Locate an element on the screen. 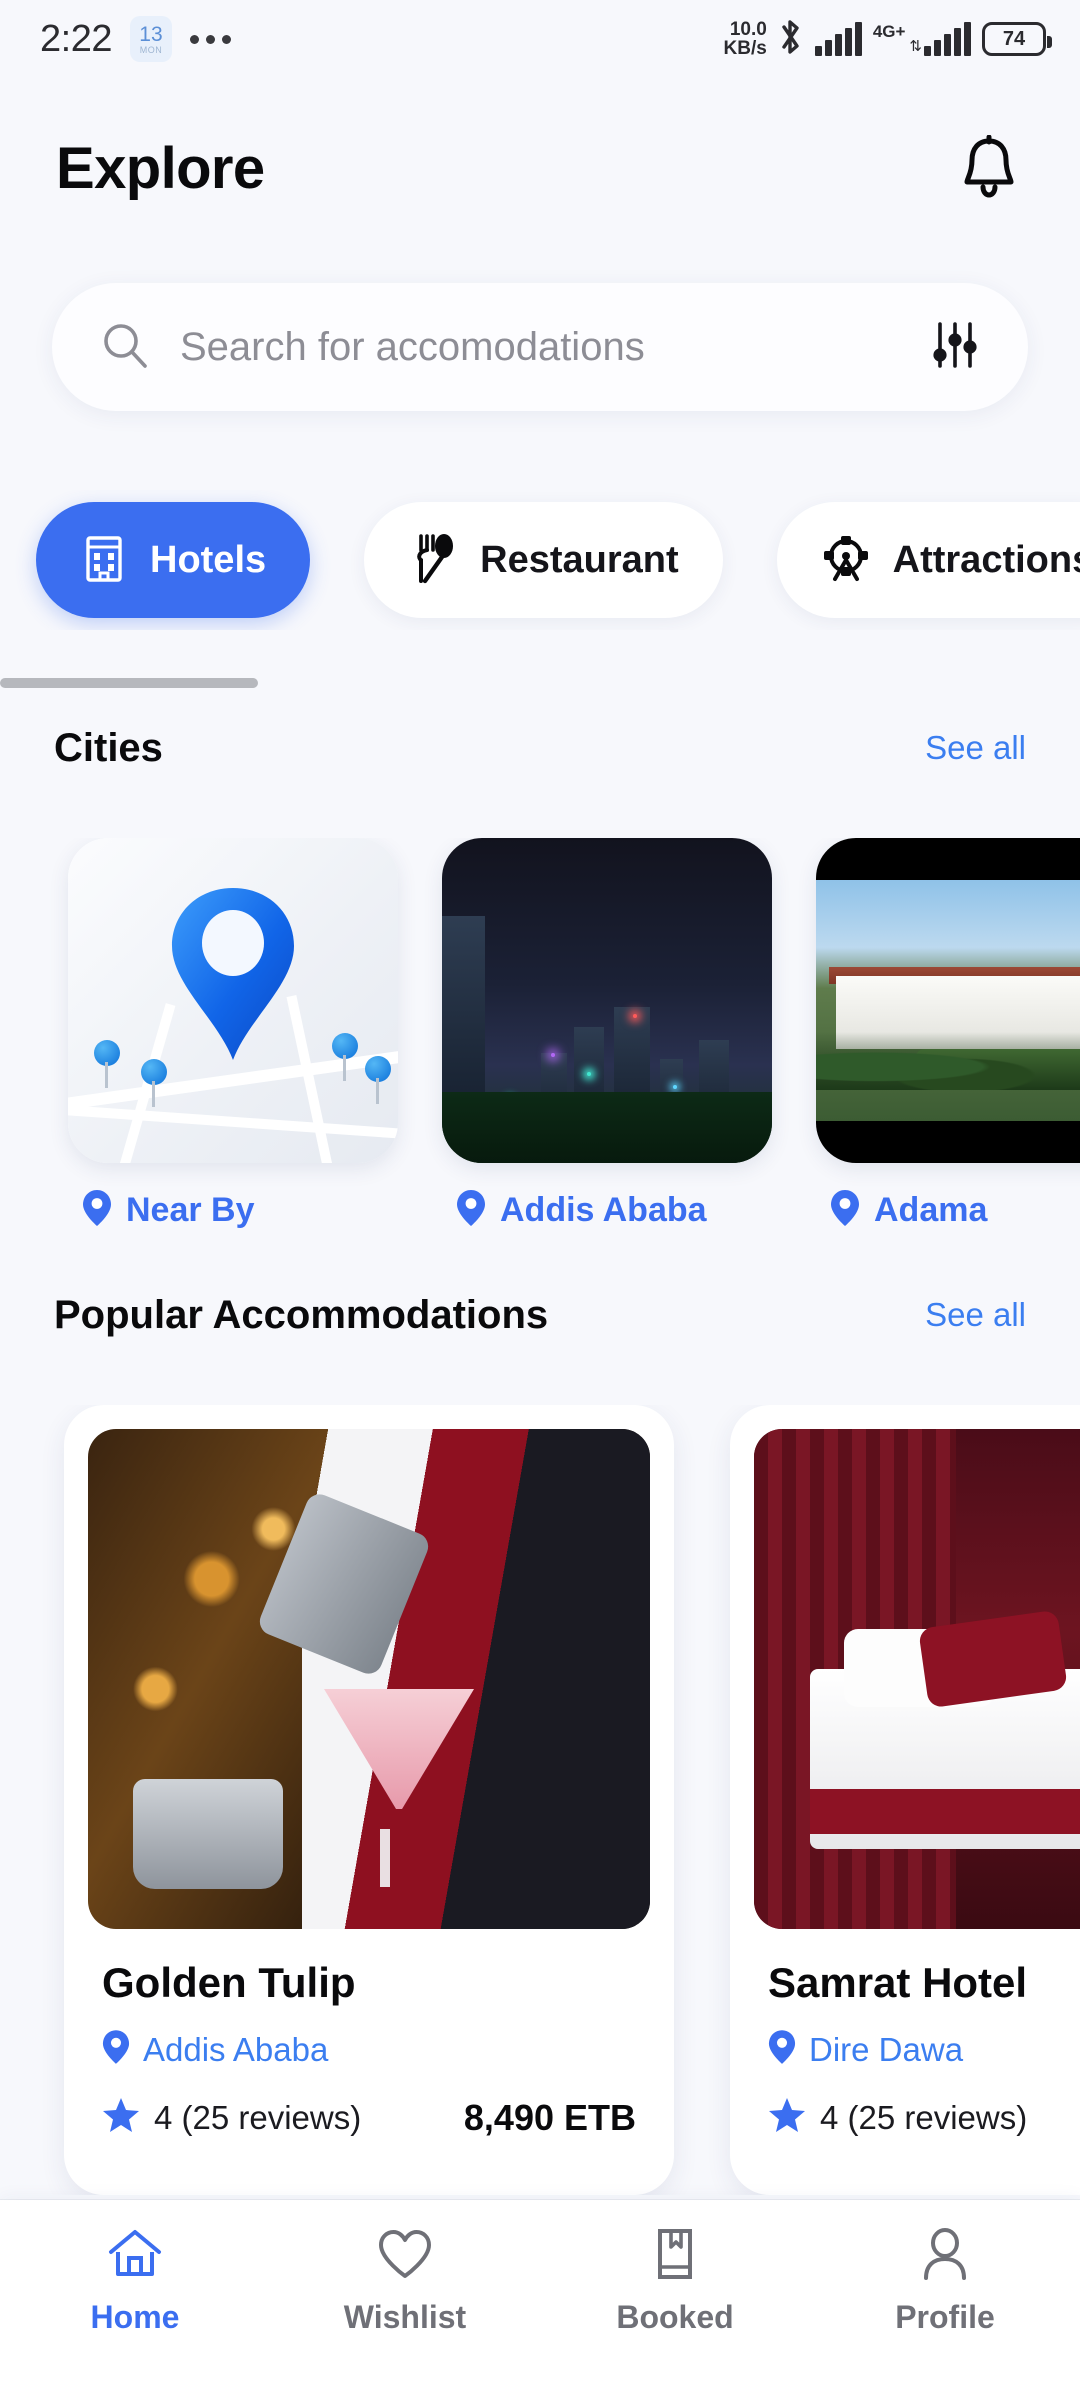  calendar-day: 13 is located at coordinates (151, 34).